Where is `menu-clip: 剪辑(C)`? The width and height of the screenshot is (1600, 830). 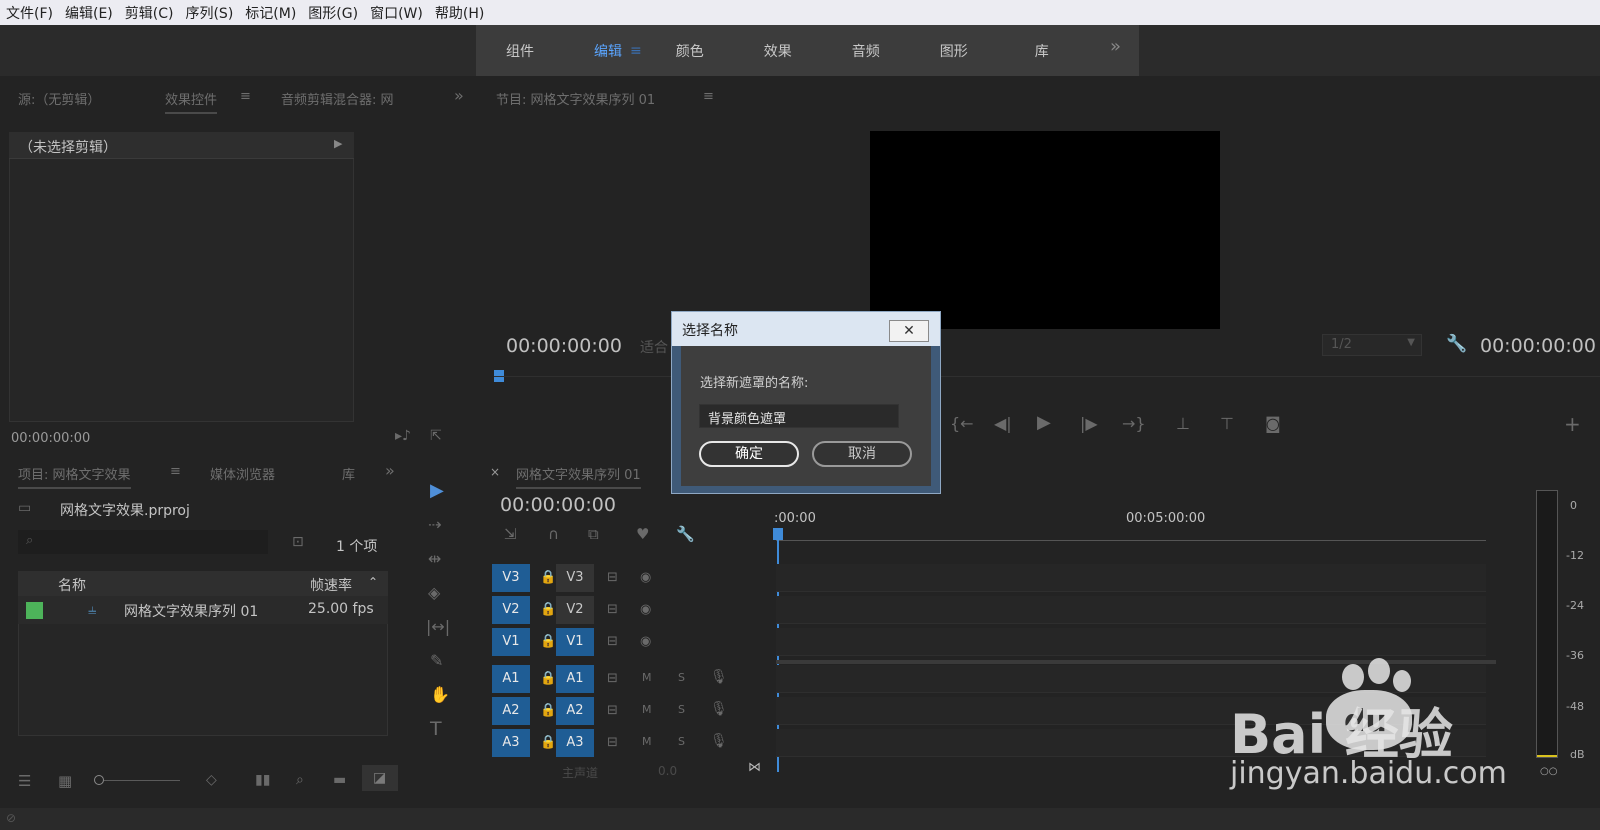
menu-clip: 剪辑(C) is located at coordinates (149, 13).